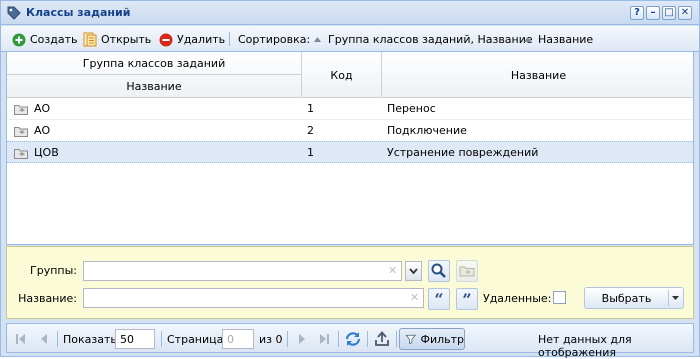  I want to click on minus-icon, so click(166, 39).